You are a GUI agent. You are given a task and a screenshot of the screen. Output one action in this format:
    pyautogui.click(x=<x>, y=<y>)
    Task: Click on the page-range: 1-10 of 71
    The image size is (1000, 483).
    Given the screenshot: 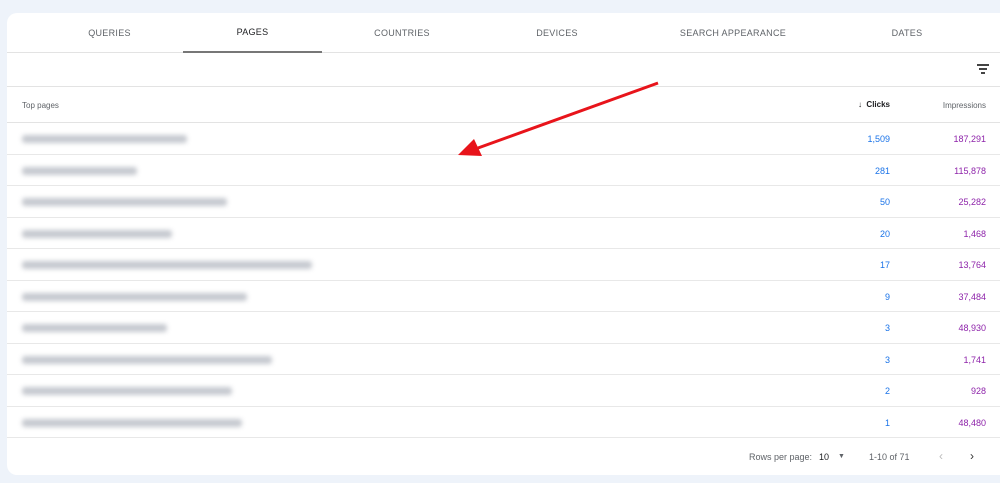 What is the action you would take?
    pyautogui.click(x=889, y=457)
    